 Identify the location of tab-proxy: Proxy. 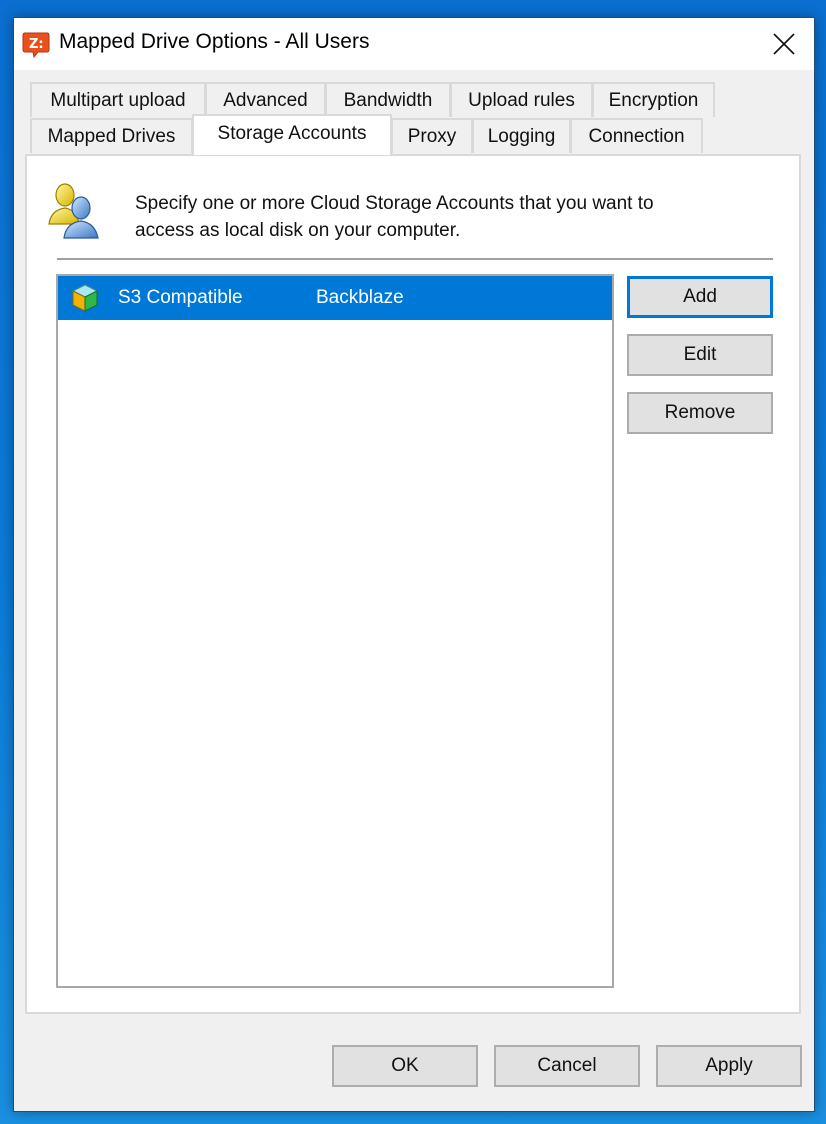
(432, 135).